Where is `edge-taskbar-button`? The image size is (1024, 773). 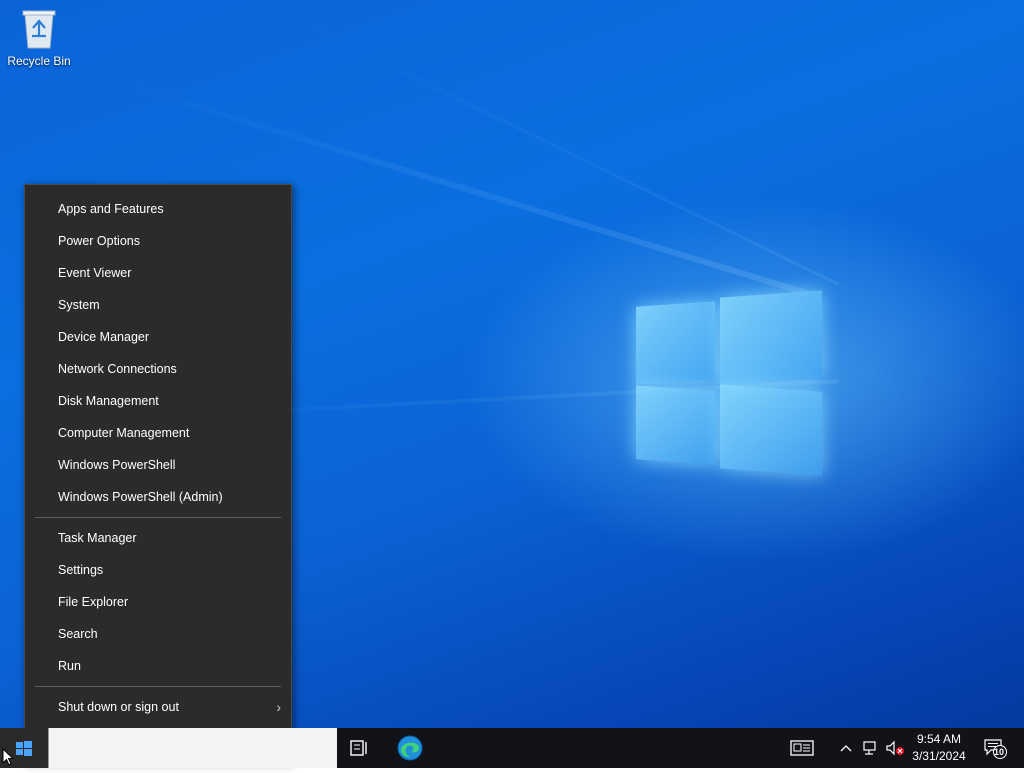 edge-taskbar-button is located at coordinates (410, 748).